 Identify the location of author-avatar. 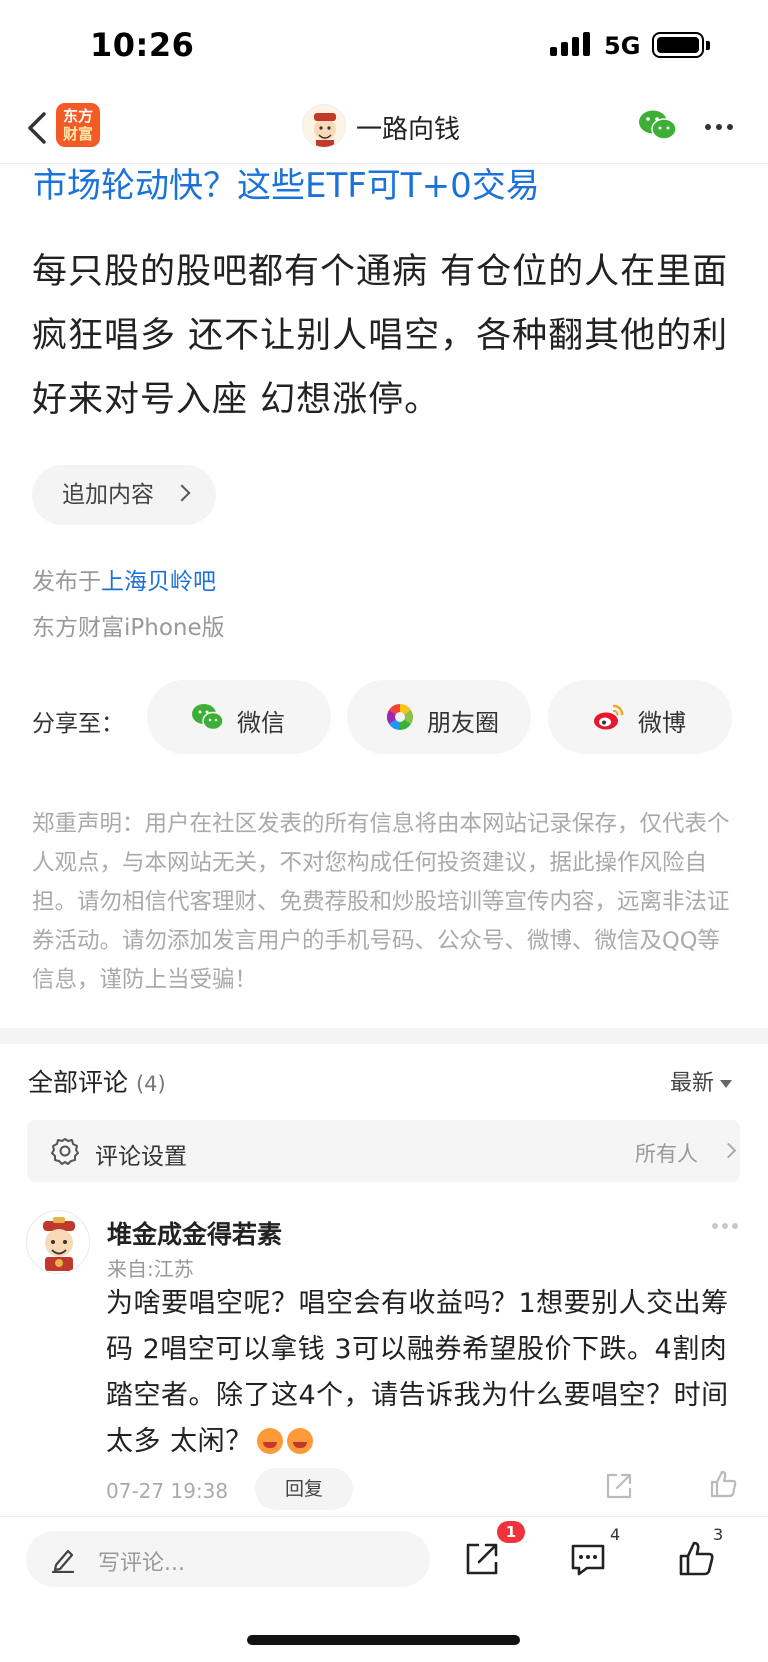
(324, 126).